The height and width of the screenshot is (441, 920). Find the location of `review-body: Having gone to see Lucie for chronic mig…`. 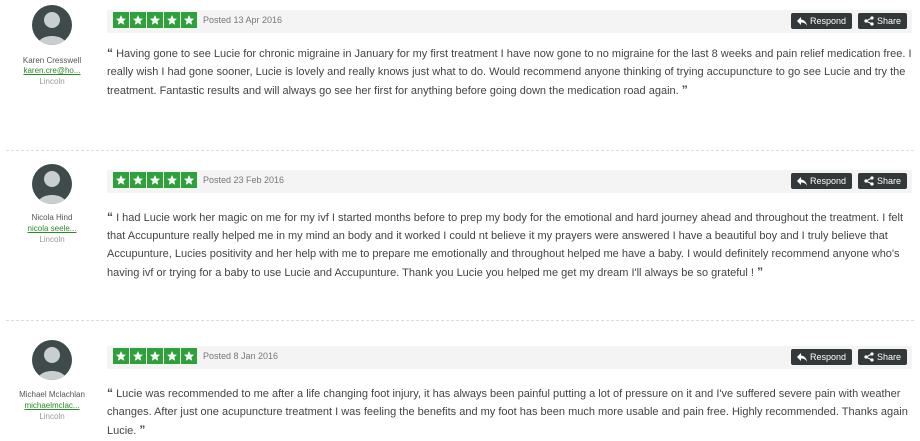

review-body: Having gone to see Lucie for chronic mig… is located at coordinates (509, 72).